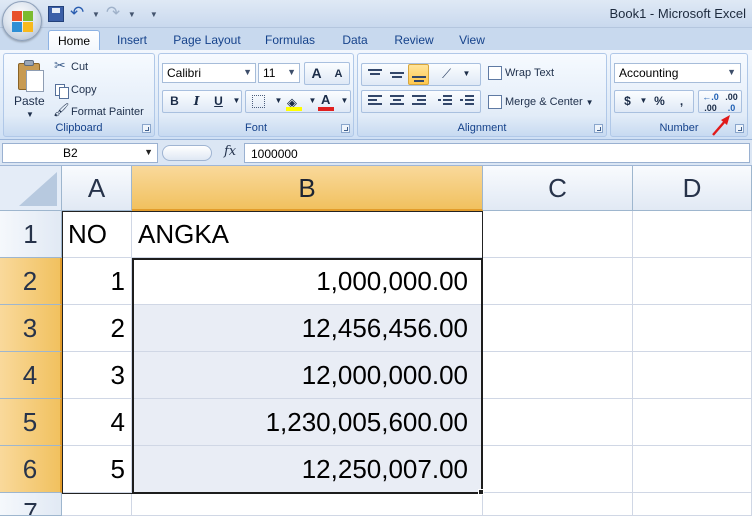 Image resolution: width=752 pixels, height=516 pixels. What do you see at coordinates (97, 188) in the screenshot?
I see `column-header-a: A` at bounding box center [97, 188].